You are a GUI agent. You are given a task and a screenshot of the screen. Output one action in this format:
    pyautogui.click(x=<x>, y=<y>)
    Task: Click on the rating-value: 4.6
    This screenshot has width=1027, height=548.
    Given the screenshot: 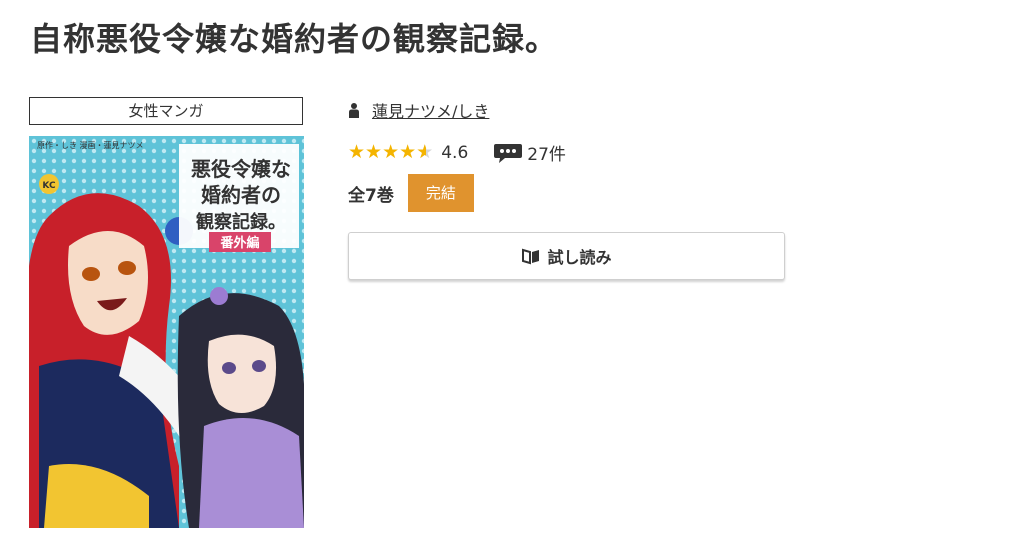 What is the action you would take?
    pyautogui.click(x=455, y=152)
    